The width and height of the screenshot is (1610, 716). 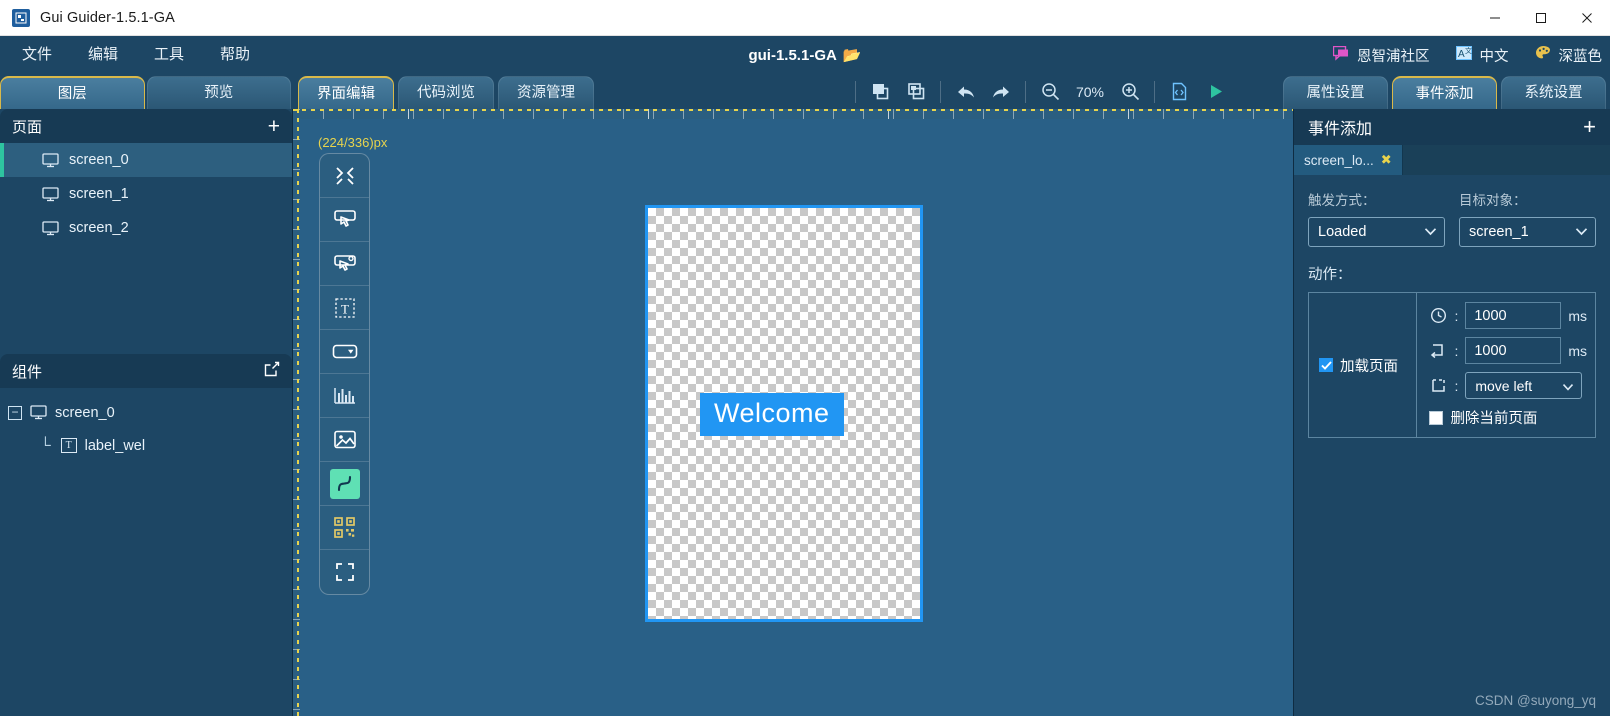 I want to click on chart-icon, so click(x=344, y=396).